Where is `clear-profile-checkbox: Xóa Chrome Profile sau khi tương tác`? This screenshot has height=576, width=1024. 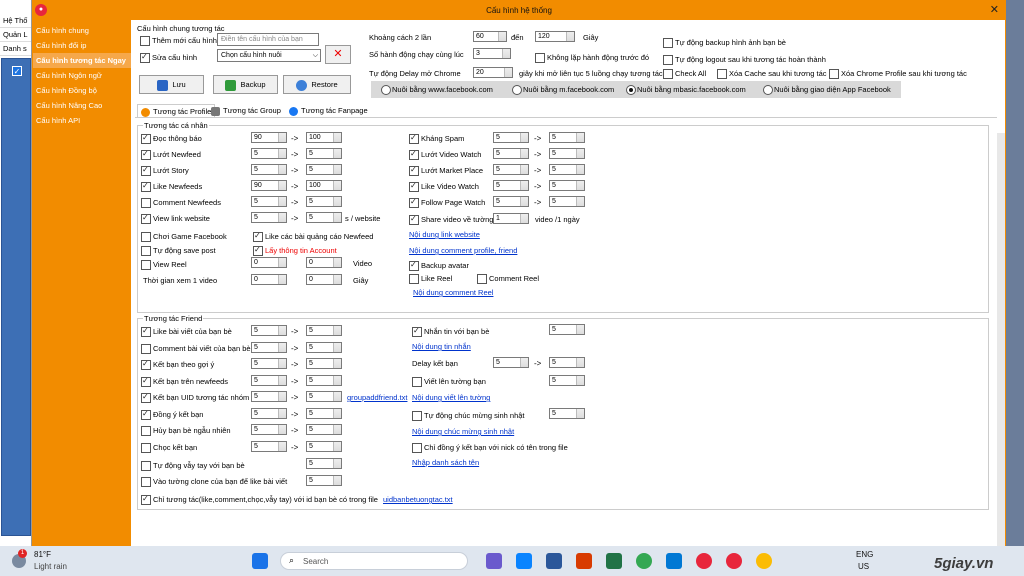 clear-profile-checkbox: Xóa Chrome Profile sau khi tương tác is located at coordinates (898, 73).